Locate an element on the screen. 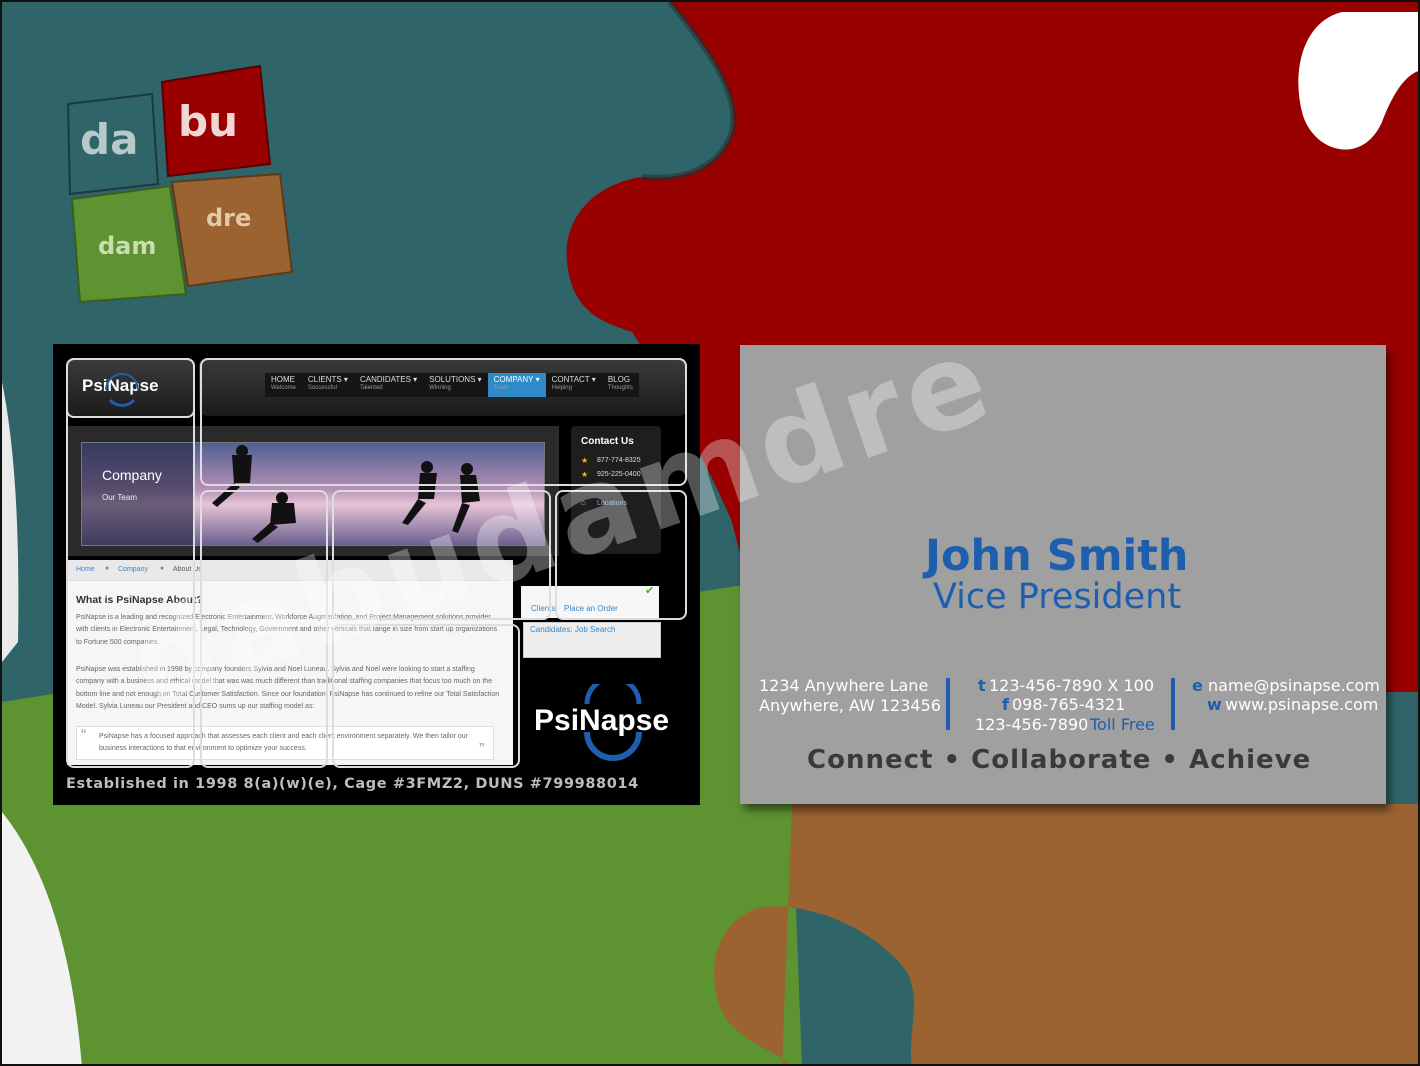 The height and width of the screenshot is (1066, 1420). card-title: Vice President is located at coordinates (1057, 597).